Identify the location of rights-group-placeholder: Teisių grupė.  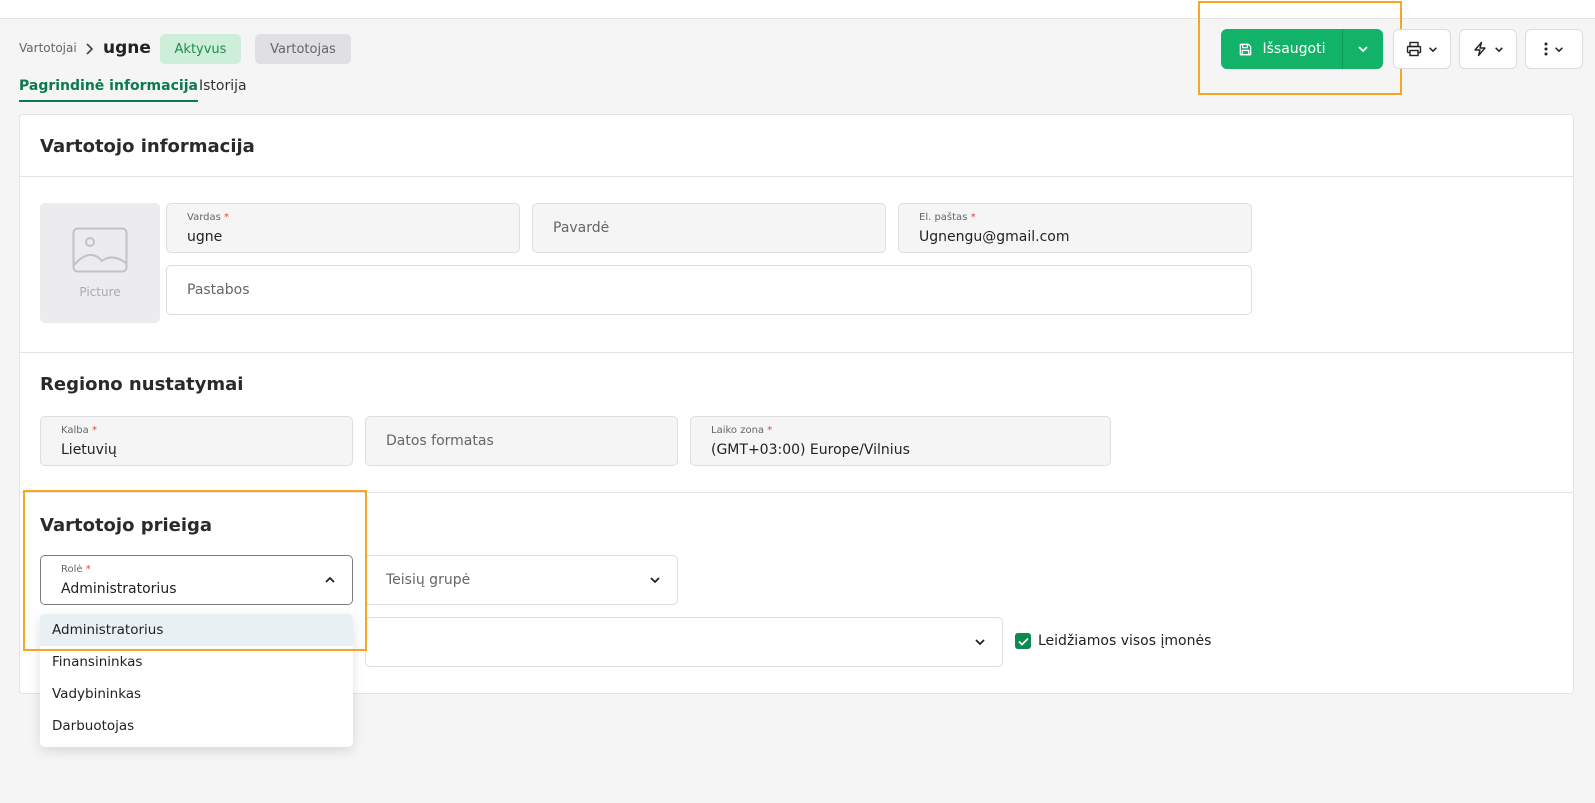
(428, 580).